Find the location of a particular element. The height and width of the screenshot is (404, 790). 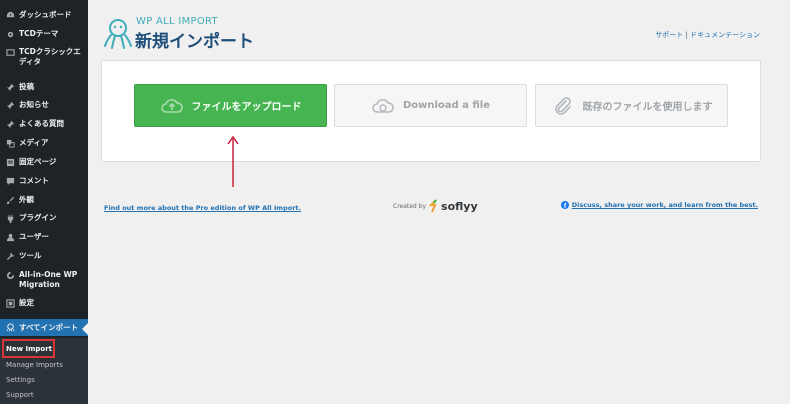

sidebar-item-label: すべてインポート is located at coordinates (49, 327).